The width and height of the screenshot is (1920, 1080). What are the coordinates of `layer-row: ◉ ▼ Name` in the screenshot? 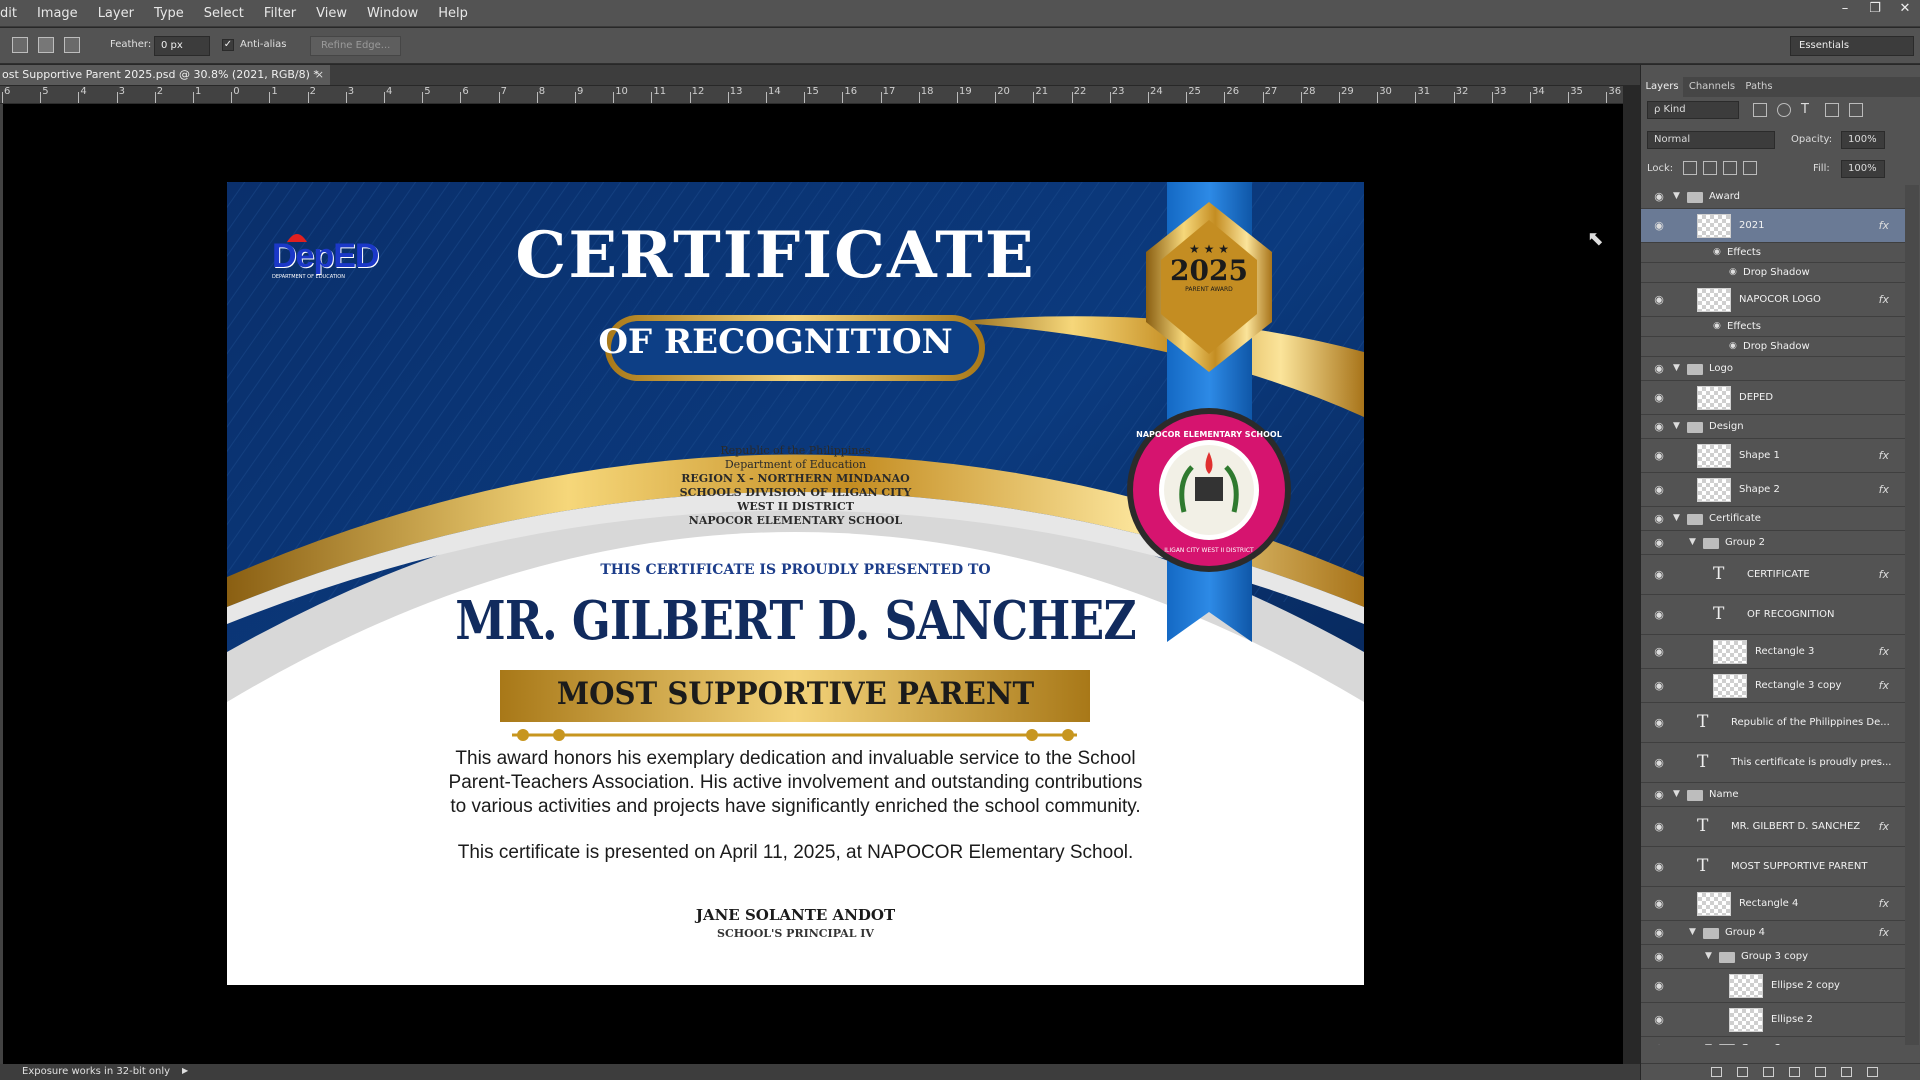 It's located at (1773, 795).